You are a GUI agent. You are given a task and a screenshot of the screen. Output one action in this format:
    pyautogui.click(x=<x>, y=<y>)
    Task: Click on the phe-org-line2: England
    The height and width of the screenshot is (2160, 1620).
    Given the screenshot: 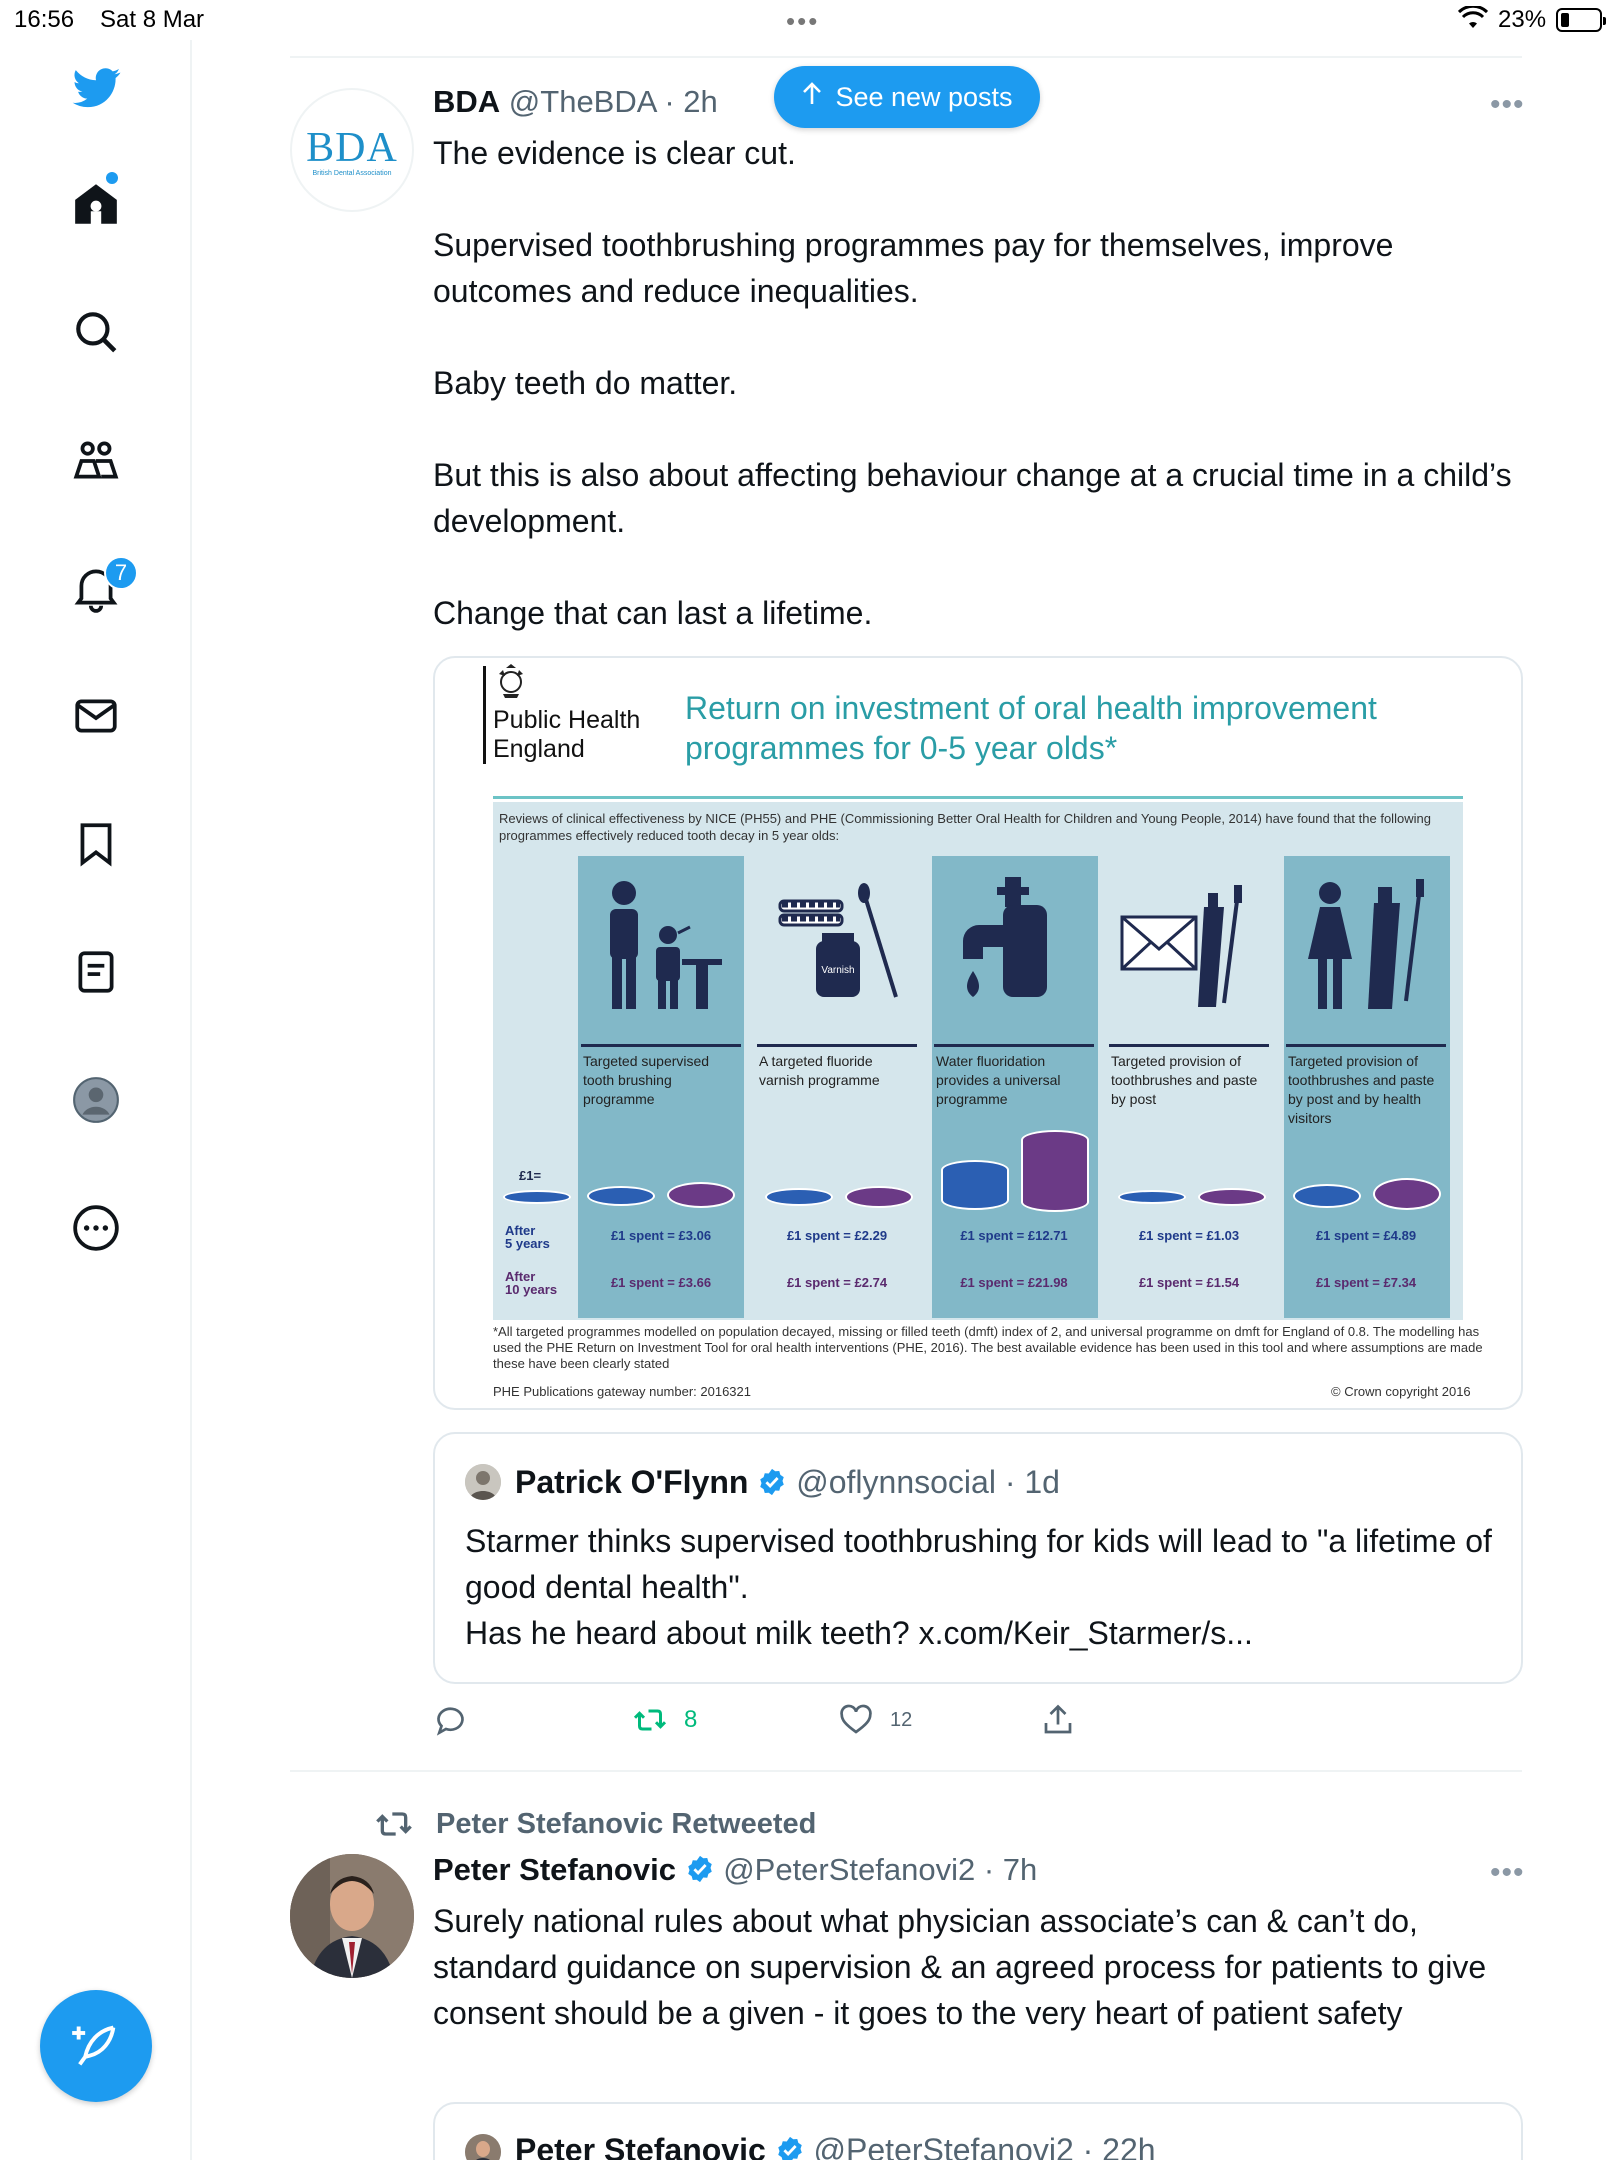 What is the action you would take?
    pyautogui.click(x=539, y=749)
    